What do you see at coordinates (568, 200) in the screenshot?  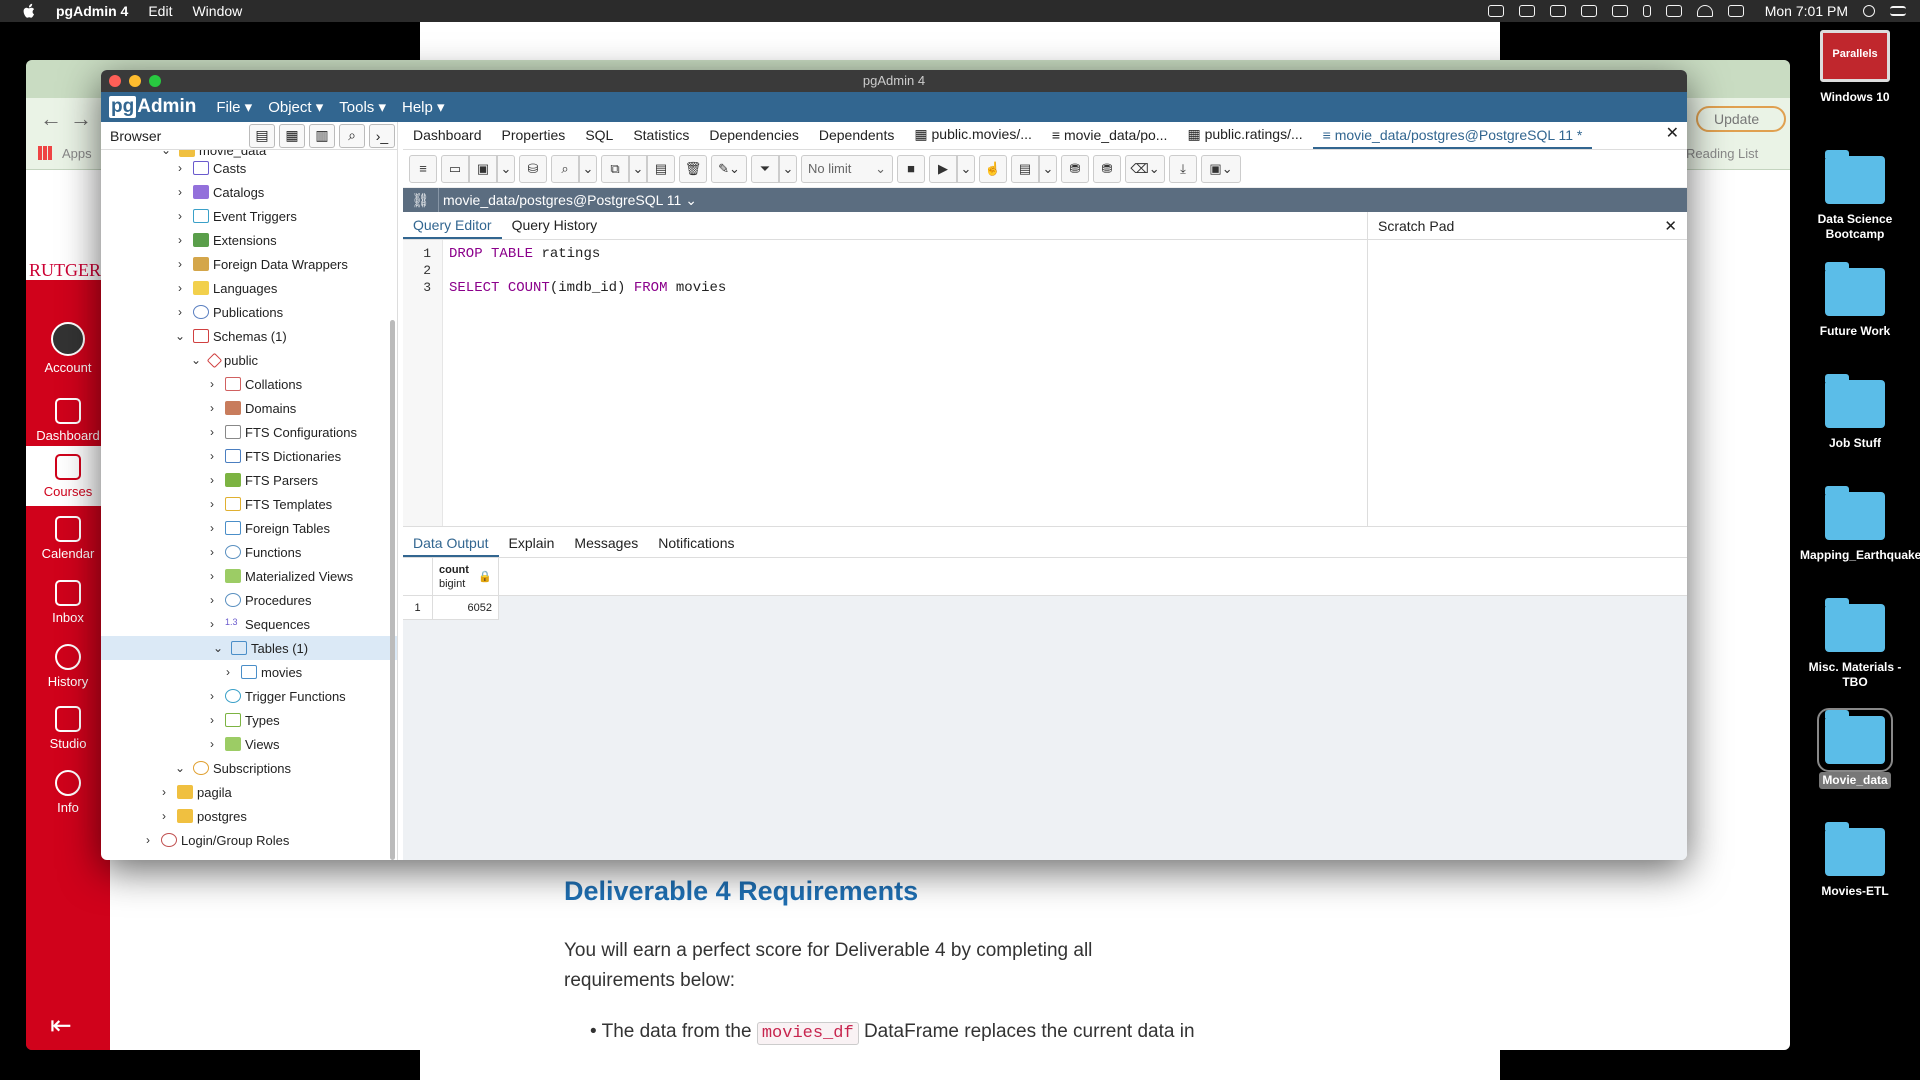 I see `connection-select: movie_data/postgres@PostgreSQL 11 ⌄` at bounding box center [568, 200].